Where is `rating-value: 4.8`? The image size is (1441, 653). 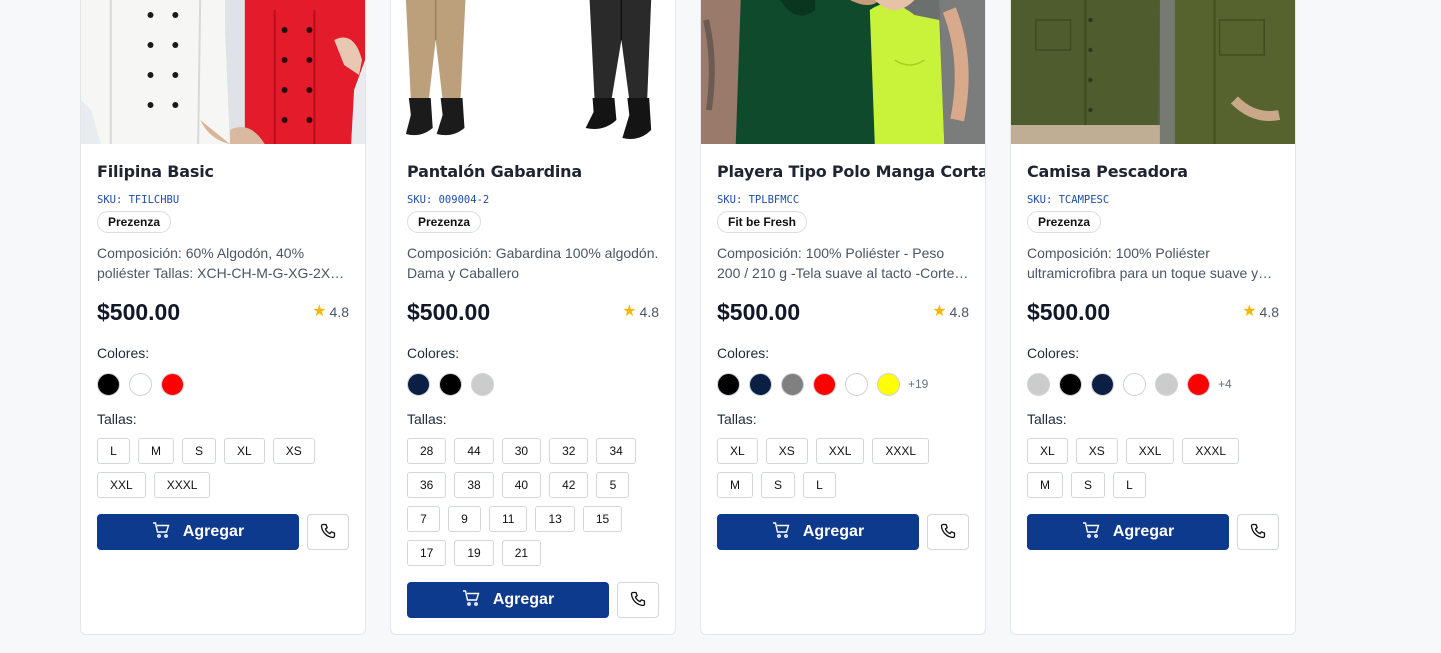 rating-value: 4.8 is located at coordinates (339, 312).